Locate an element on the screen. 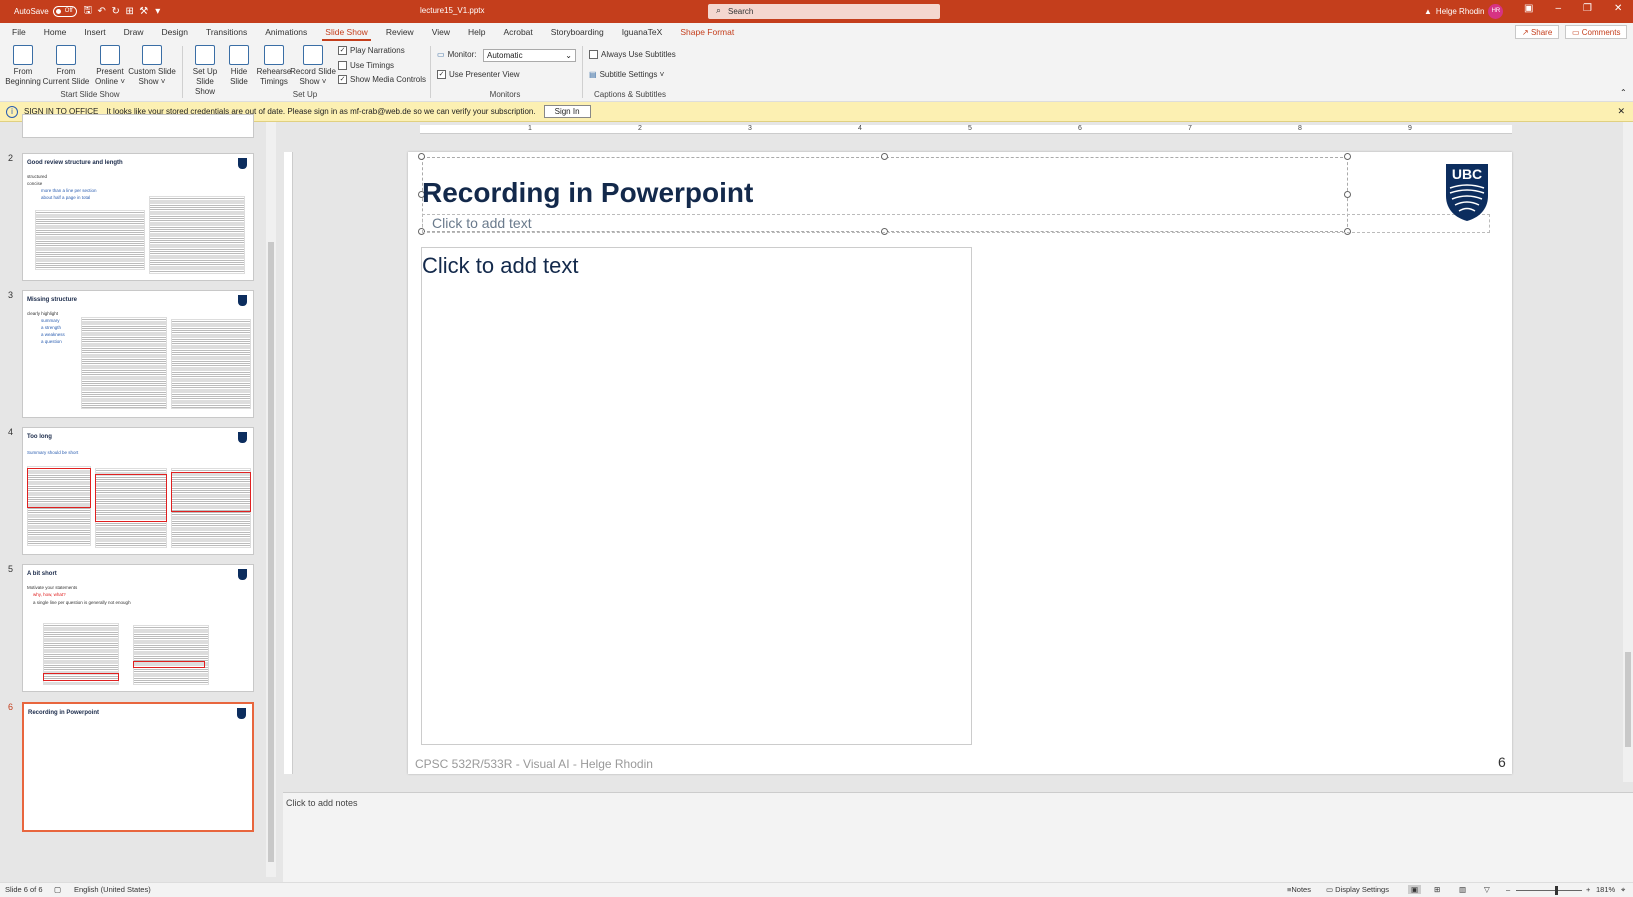  tab-file: File is located at coordinates (17, 32).